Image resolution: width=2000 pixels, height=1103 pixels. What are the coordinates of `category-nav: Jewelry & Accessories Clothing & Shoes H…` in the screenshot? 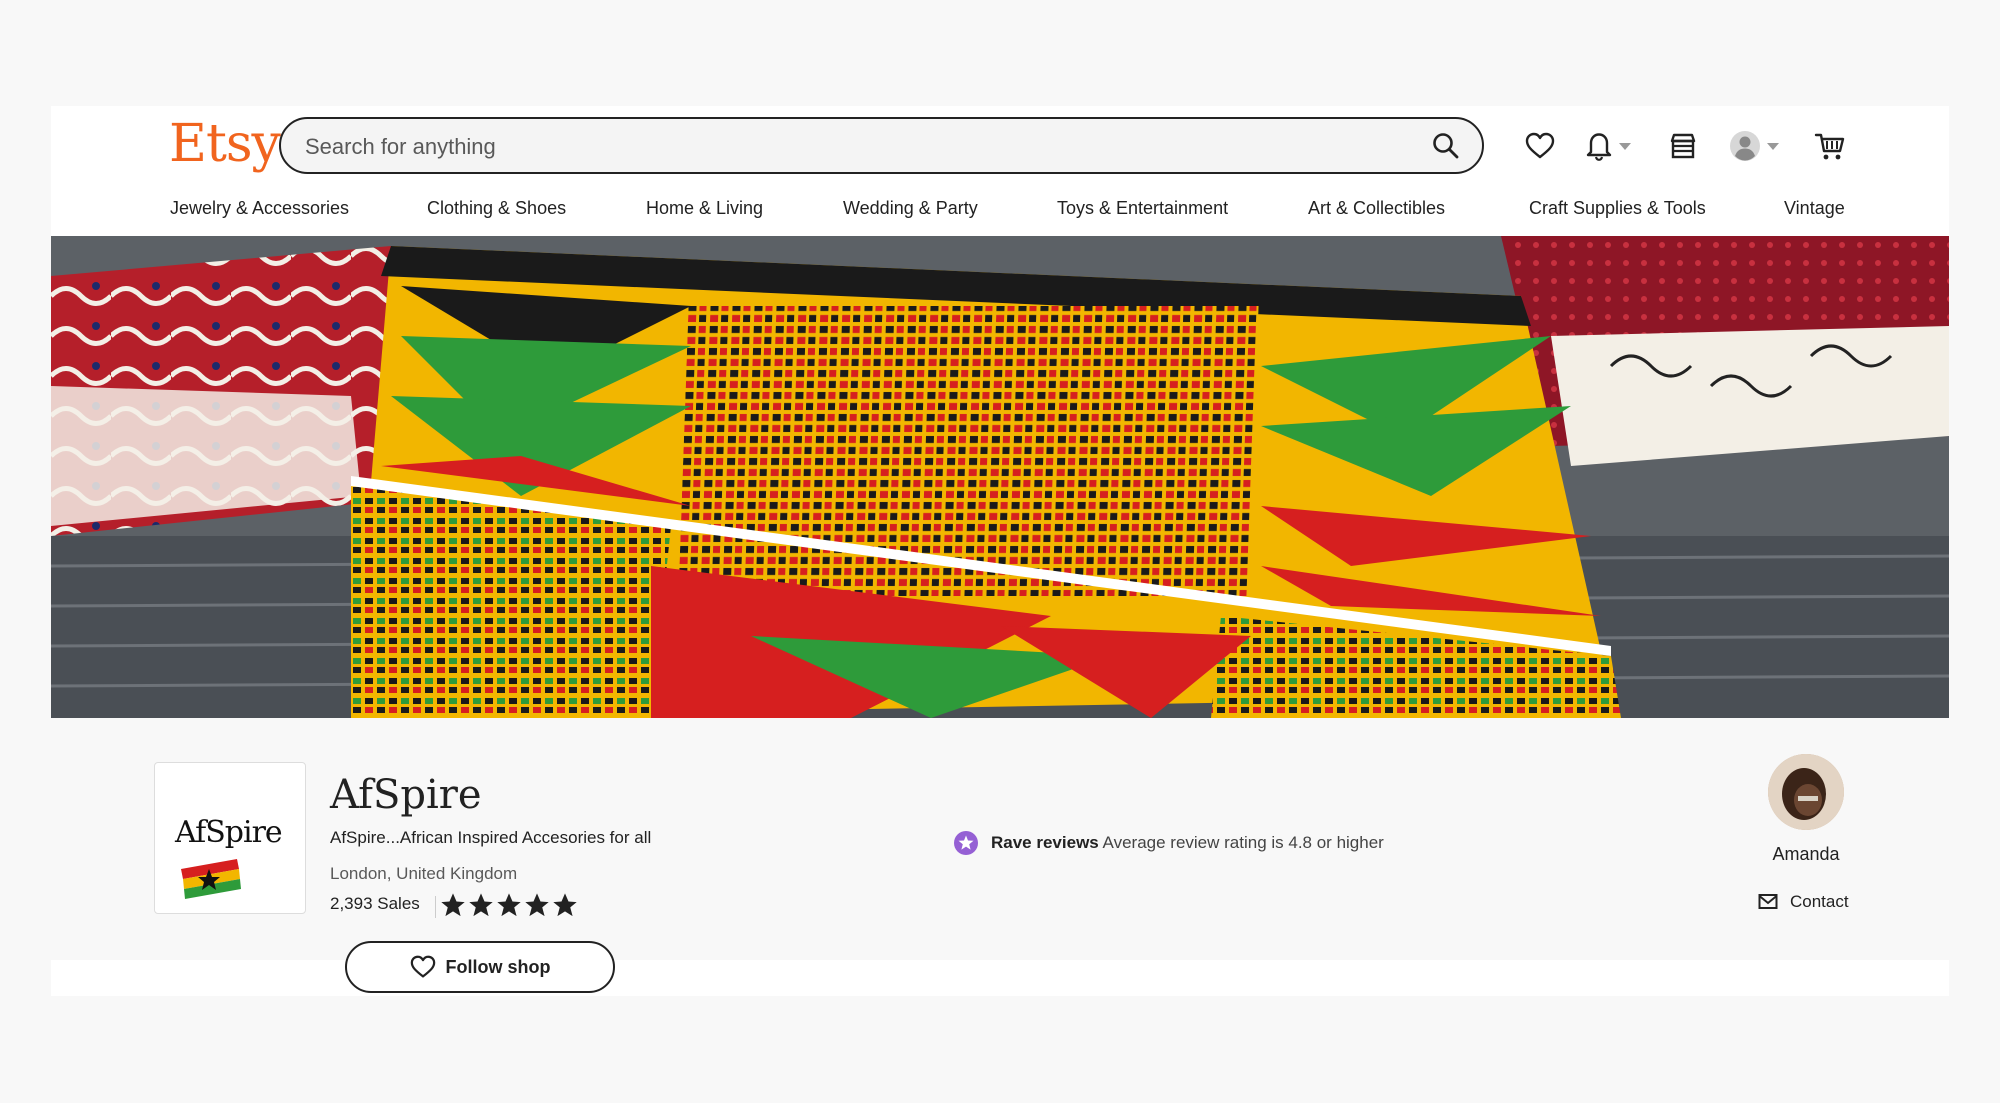 It's located at (1000, 213).